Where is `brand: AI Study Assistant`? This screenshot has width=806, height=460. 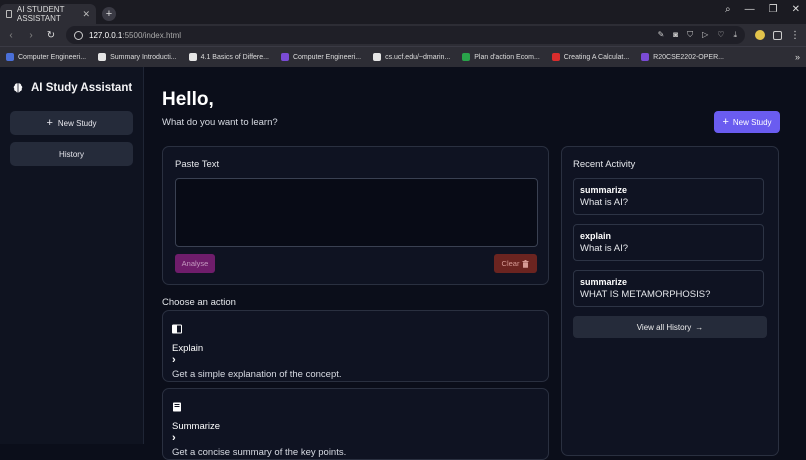 brand: AI Study Assistant is located at coordinates (72, 88).